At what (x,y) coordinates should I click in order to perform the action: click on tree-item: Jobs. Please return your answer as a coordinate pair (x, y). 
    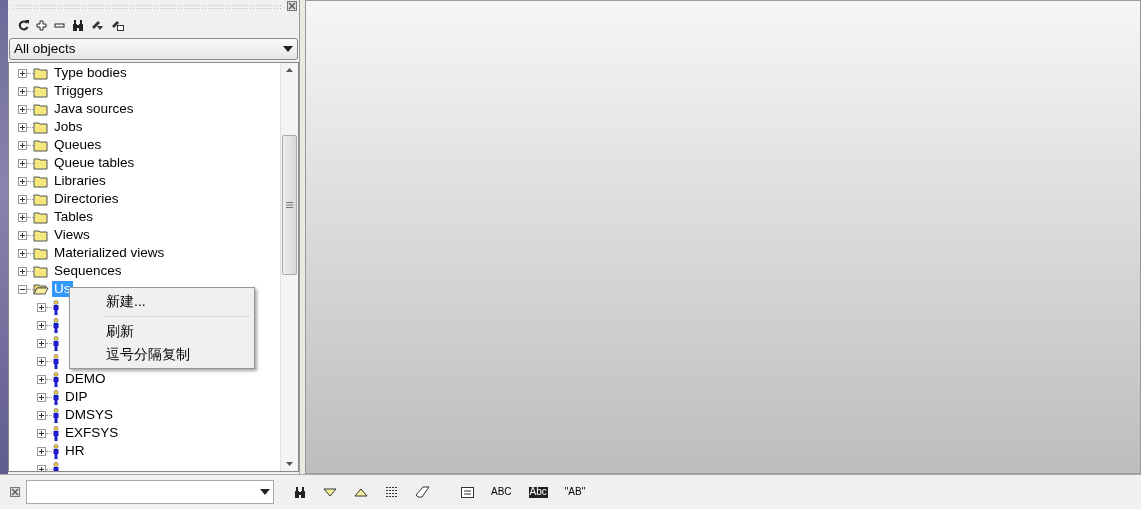
    Looking at the image, I should click on (68, 127).